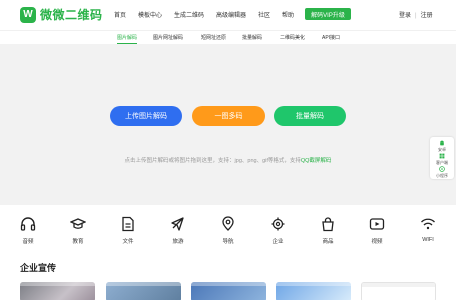 The image size is (456, 300). I want to click on upload-image-decode-button: 上传图片解码, so click(146, 116).